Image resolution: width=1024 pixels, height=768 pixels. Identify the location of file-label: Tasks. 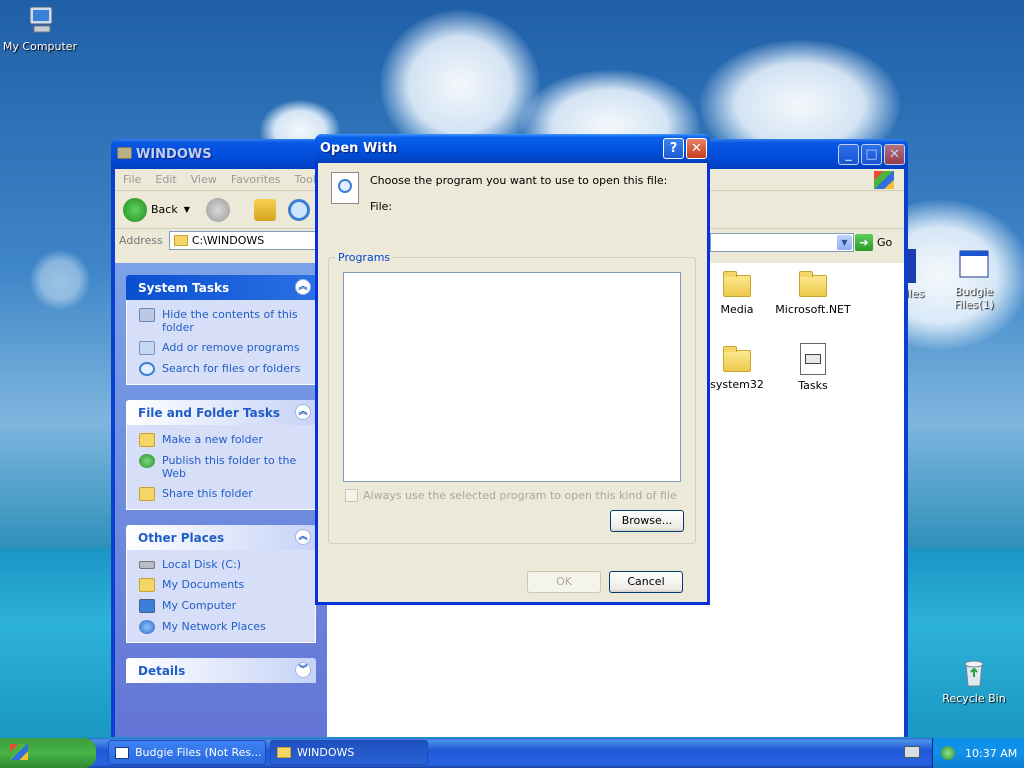
(813, 385).